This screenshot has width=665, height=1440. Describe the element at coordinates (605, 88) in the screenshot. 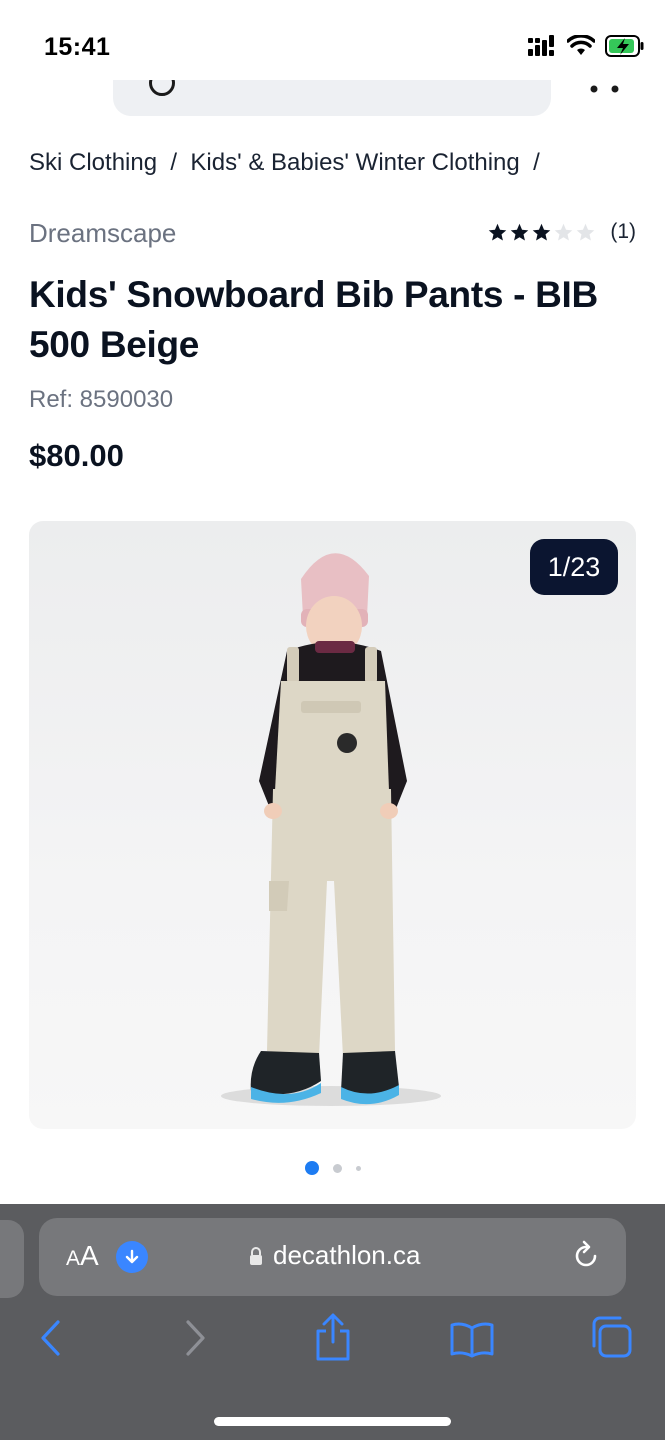

I see `cart-icon` at that location.